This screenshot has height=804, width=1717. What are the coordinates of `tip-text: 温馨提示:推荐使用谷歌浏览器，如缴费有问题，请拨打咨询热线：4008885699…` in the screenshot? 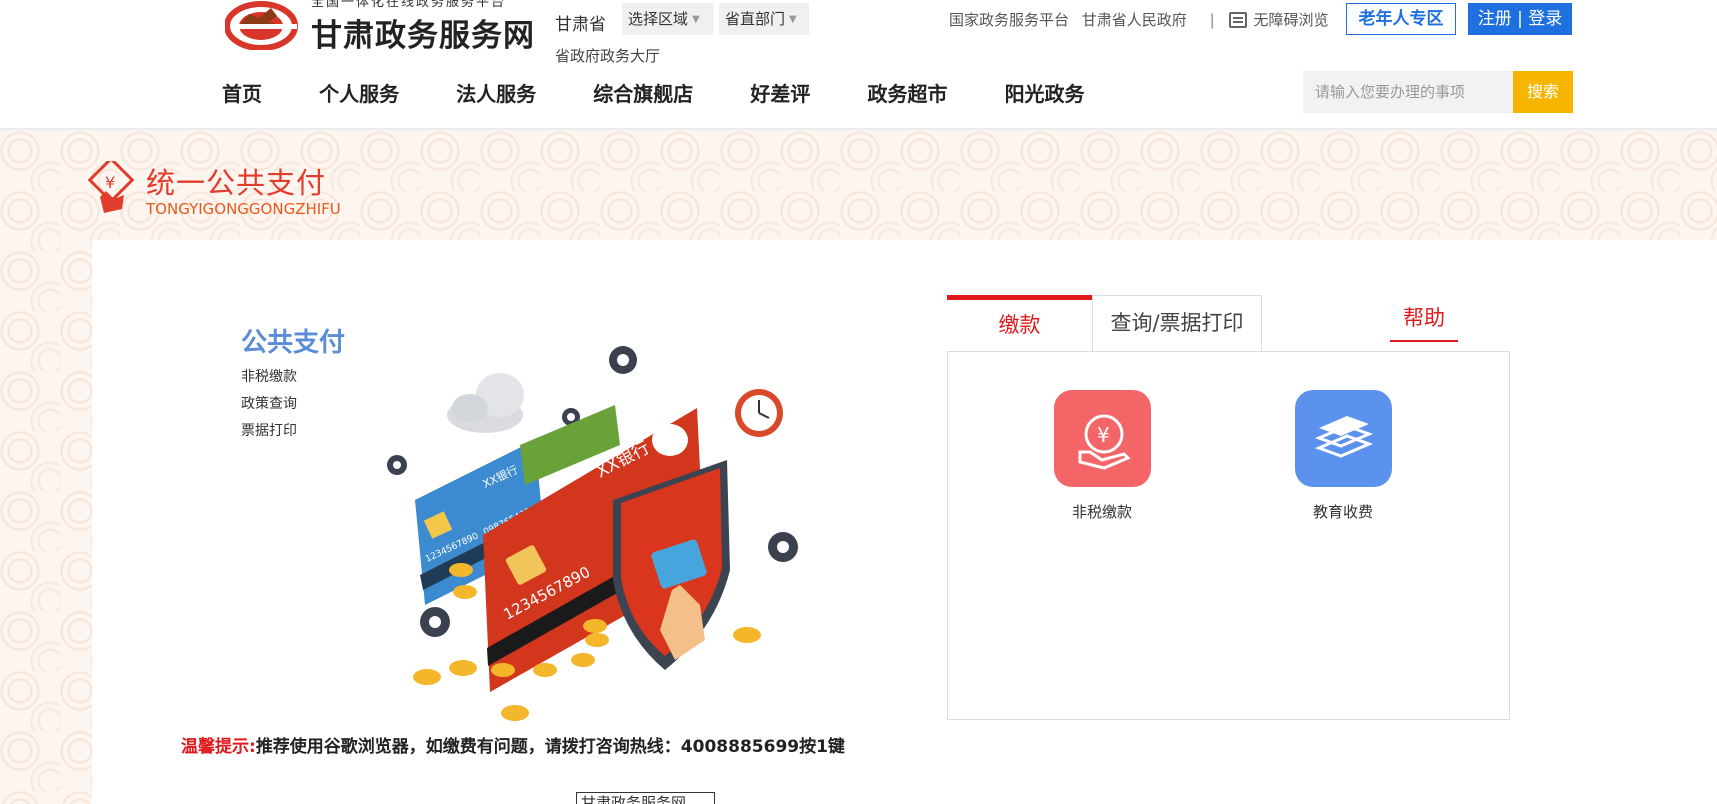 It's located at (513, 744).